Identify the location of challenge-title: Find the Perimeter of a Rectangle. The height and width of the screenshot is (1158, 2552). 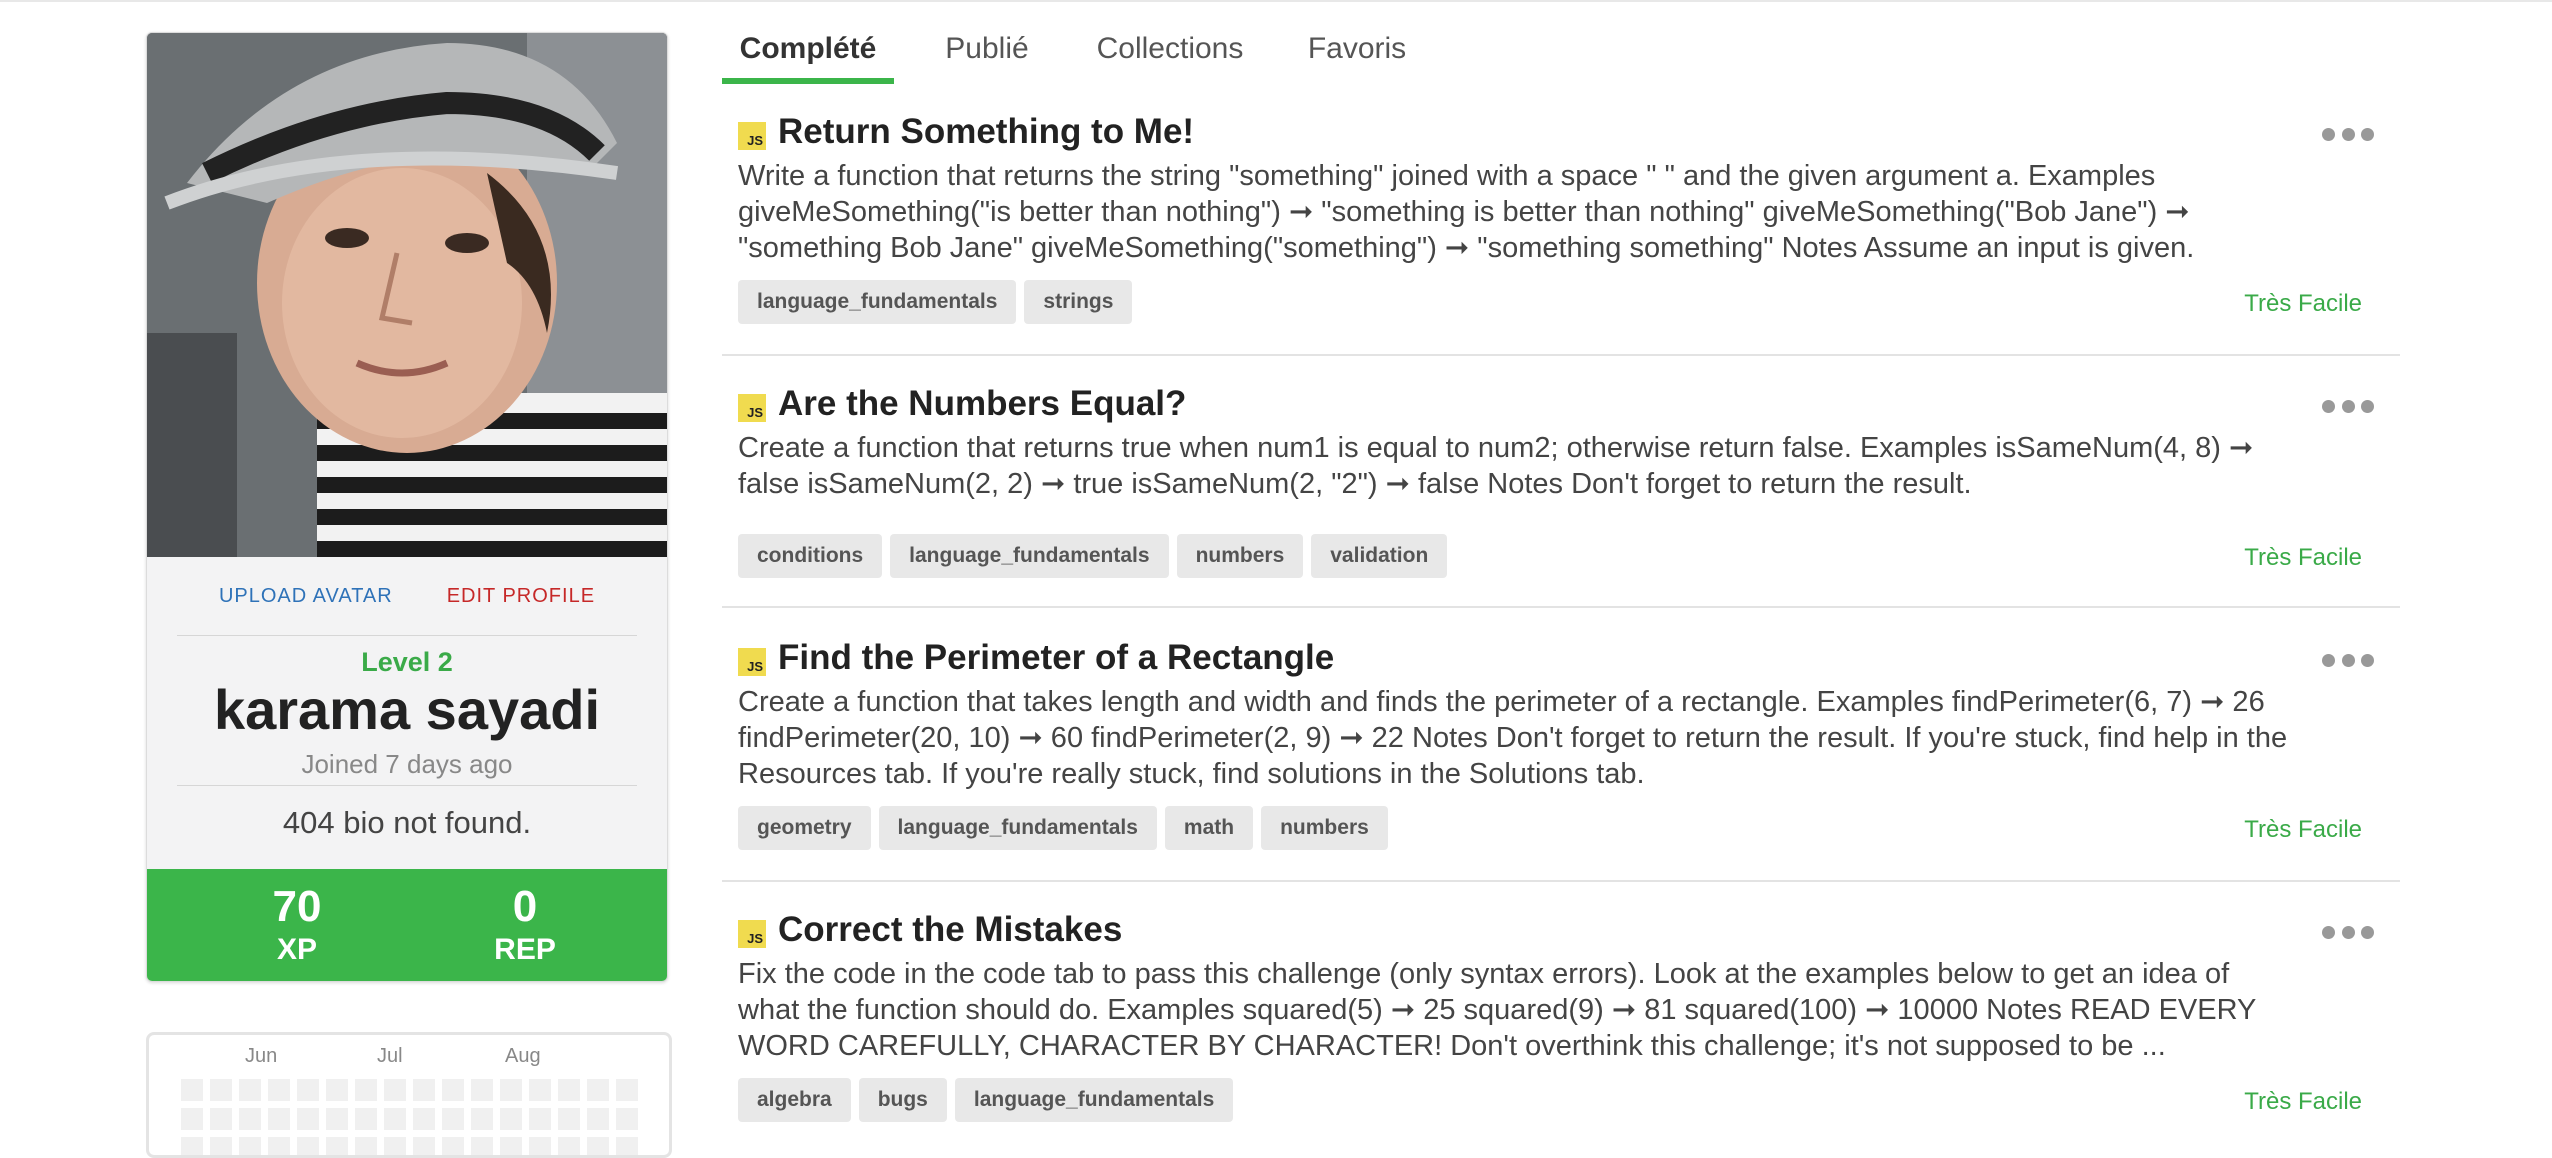
(1056, 658).